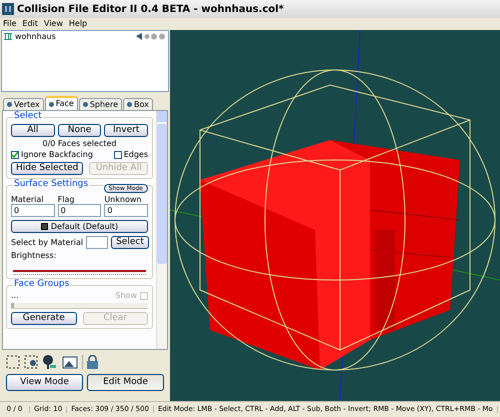 This screenshot has height=417, width=500. What do you see at coordinates (8, 9) in the screenshot?
I see `app-icon` at bounding box center [8, 9].